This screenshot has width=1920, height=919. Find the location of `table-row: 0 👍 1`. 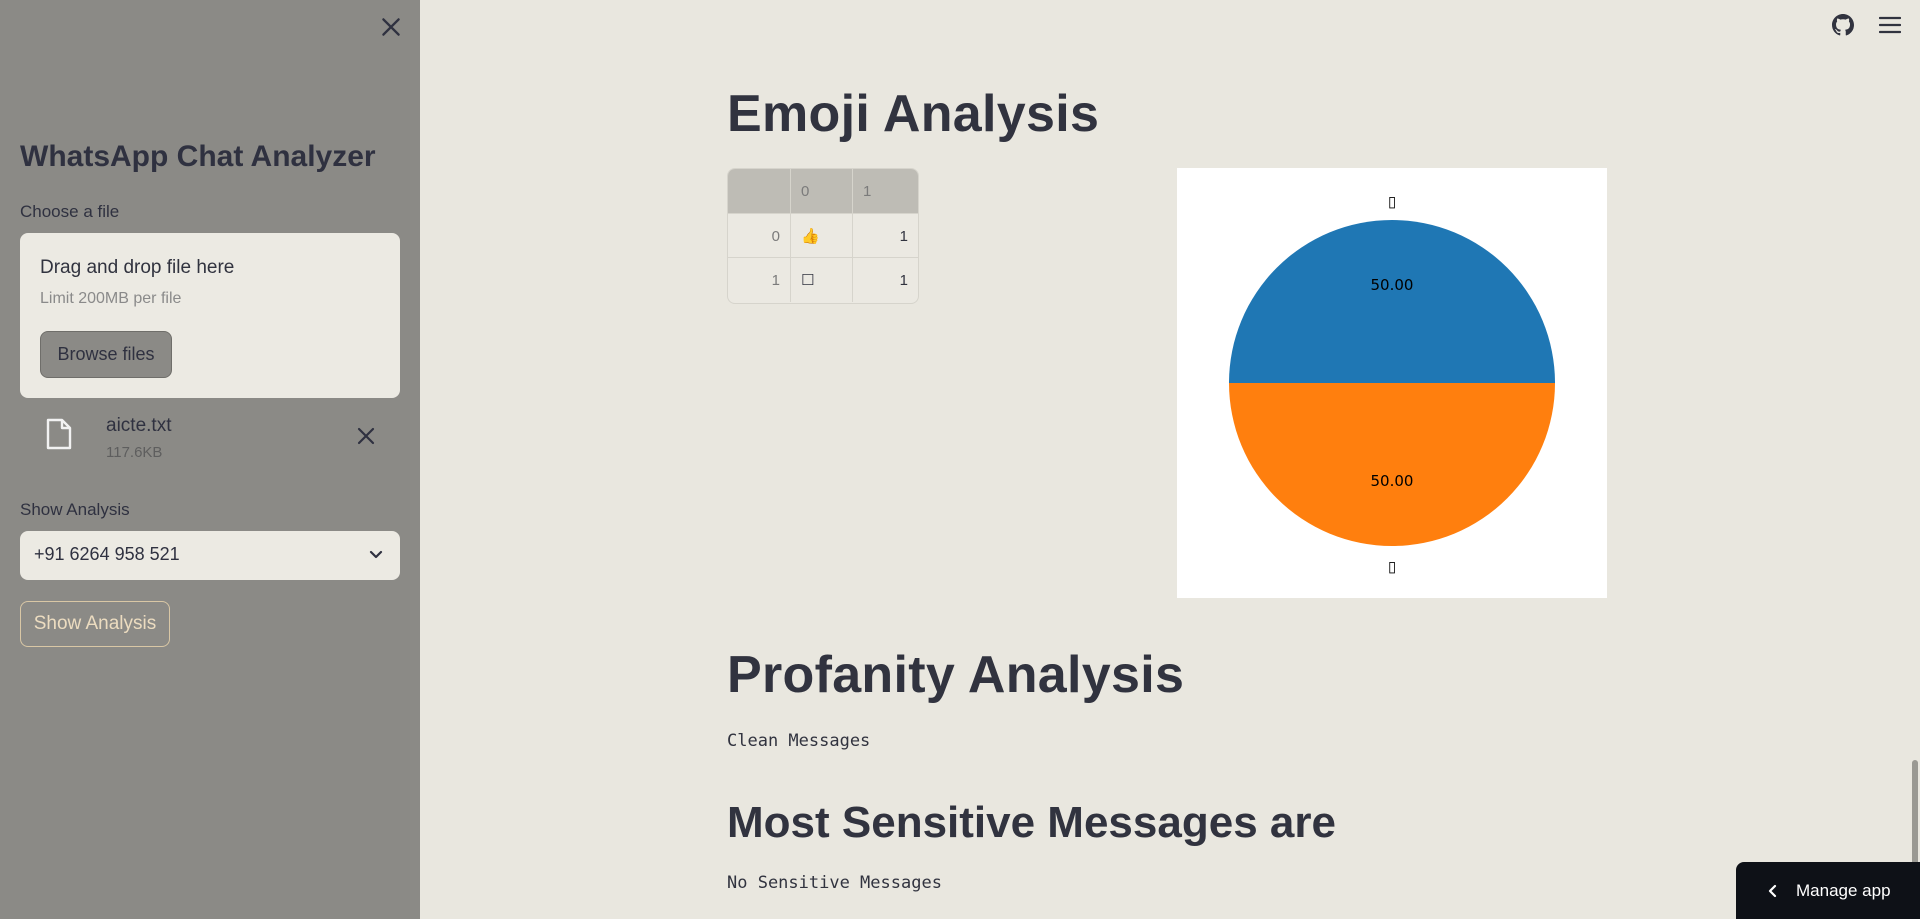

table-row: 0 👍 1 is located at coordinates (823, 235).